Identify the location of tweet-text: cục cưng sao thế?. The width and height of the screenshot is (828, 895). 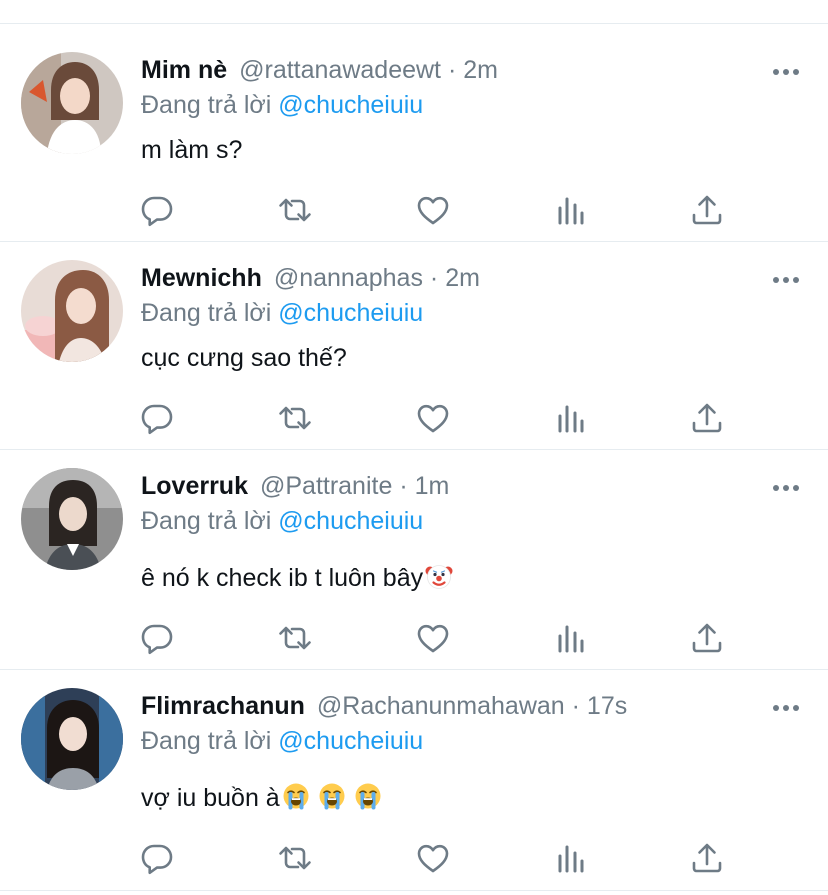
(244, 358).